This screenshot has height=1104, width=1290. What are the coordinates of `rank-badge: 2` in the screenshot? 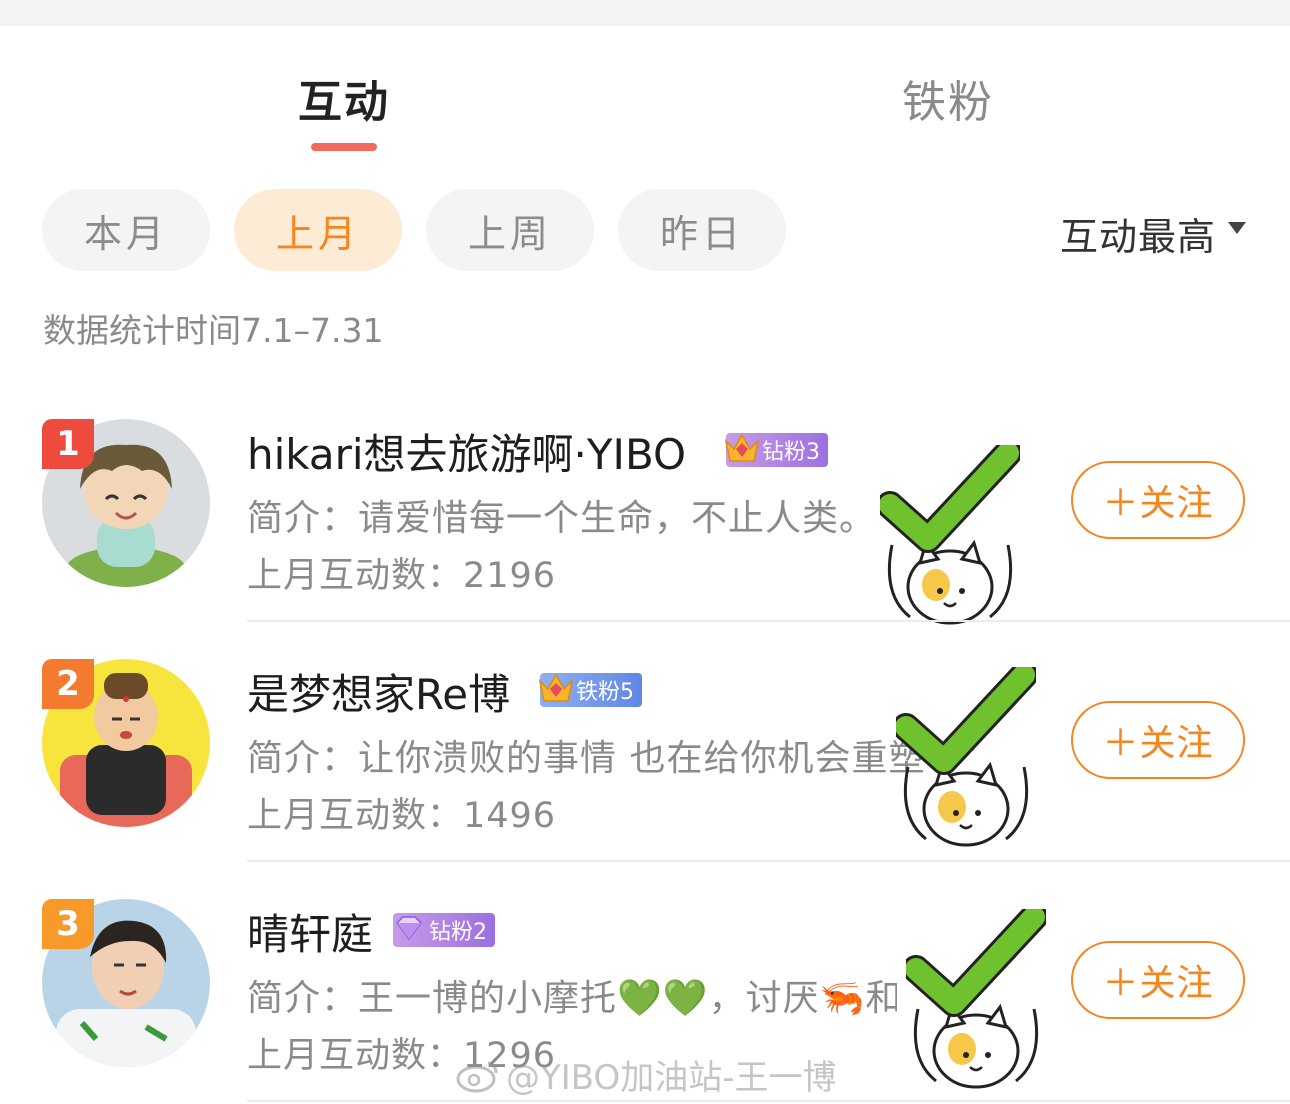 It's located at (68, 684).